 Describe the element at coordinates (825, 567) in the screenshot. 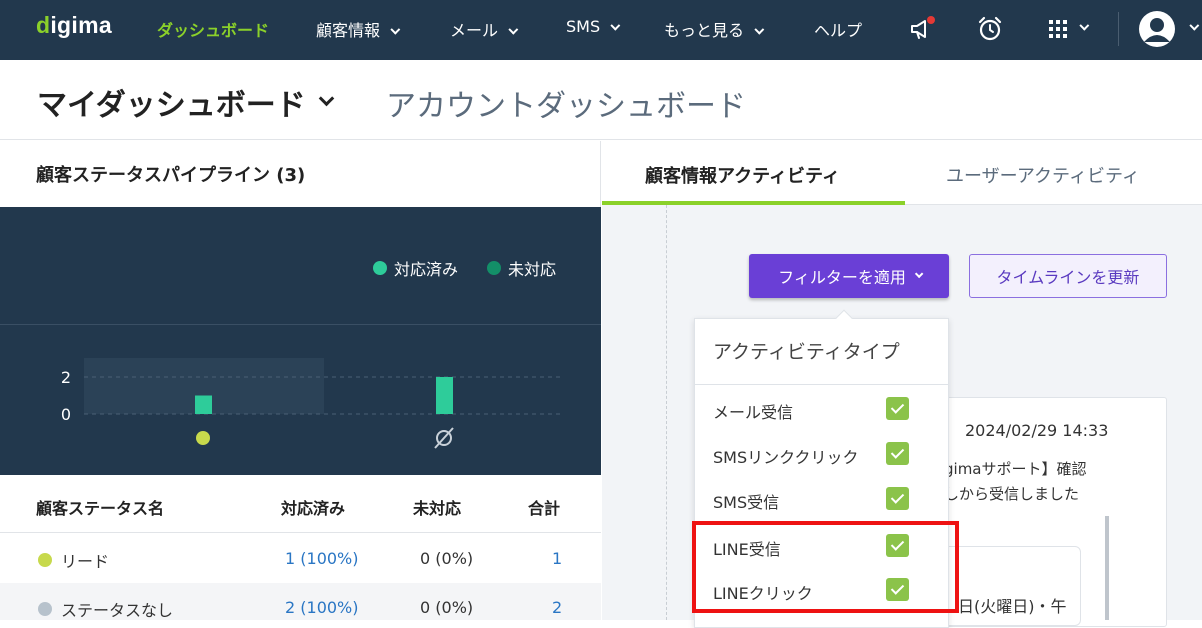

I see `highlight-box` at that location.